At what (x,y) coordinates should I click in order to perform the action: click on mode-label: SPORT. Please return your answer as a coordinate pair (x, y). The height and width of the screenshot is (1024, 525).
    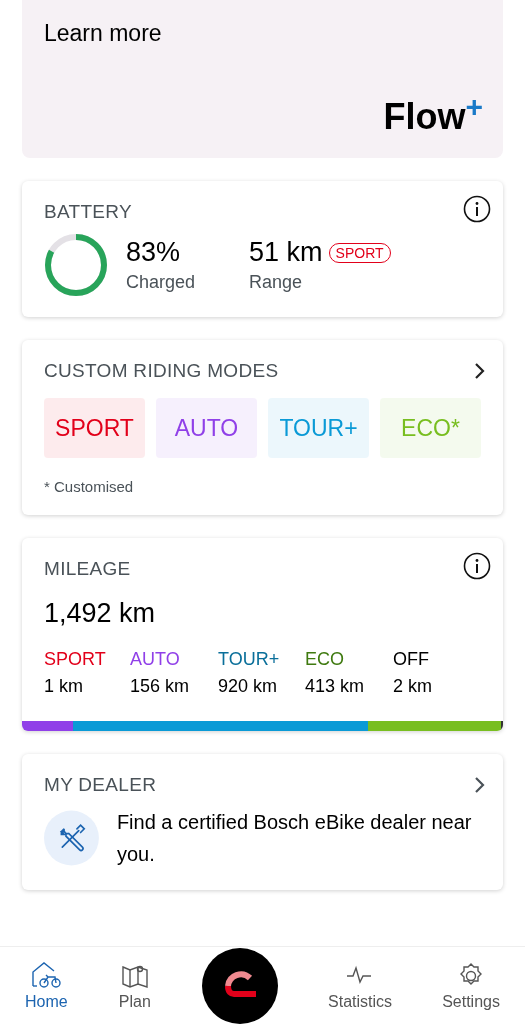
    Looking at the image, I should click on (75, 659).